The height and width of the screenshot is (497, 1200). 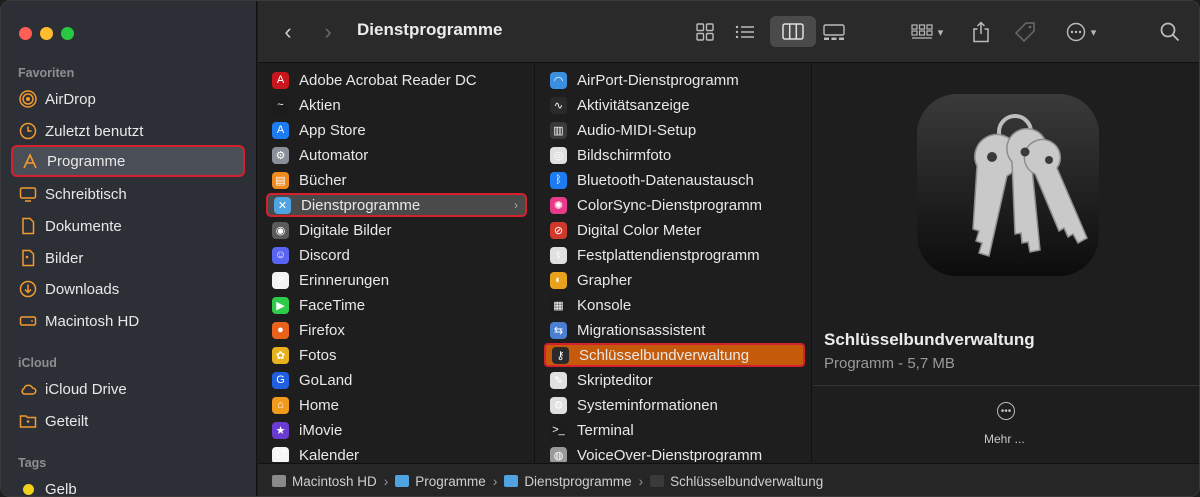 What do you see at coordinates (25, 33) in the screenshot?
I see `close-button` at bounding box center [25, 33].